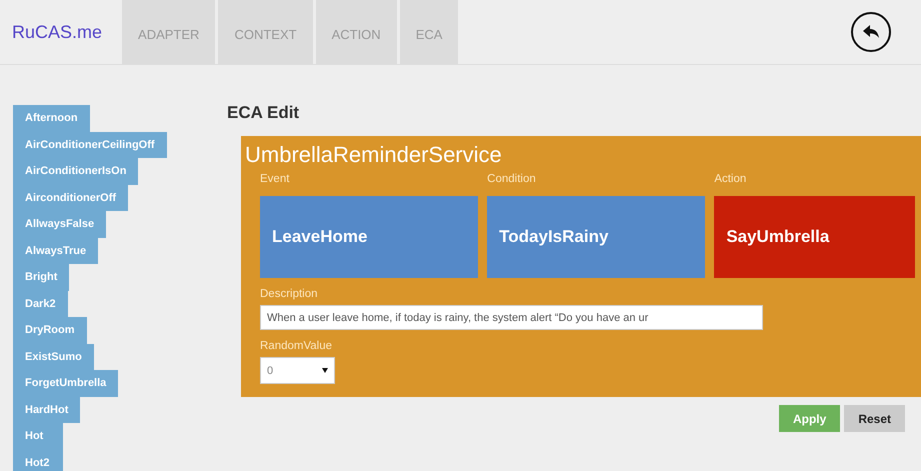 The width and height of the screenshot is (921, 471). Describe the element at coordinates (41, 277) in the screenshot. I see `sidebar-item: Bright` at that location.